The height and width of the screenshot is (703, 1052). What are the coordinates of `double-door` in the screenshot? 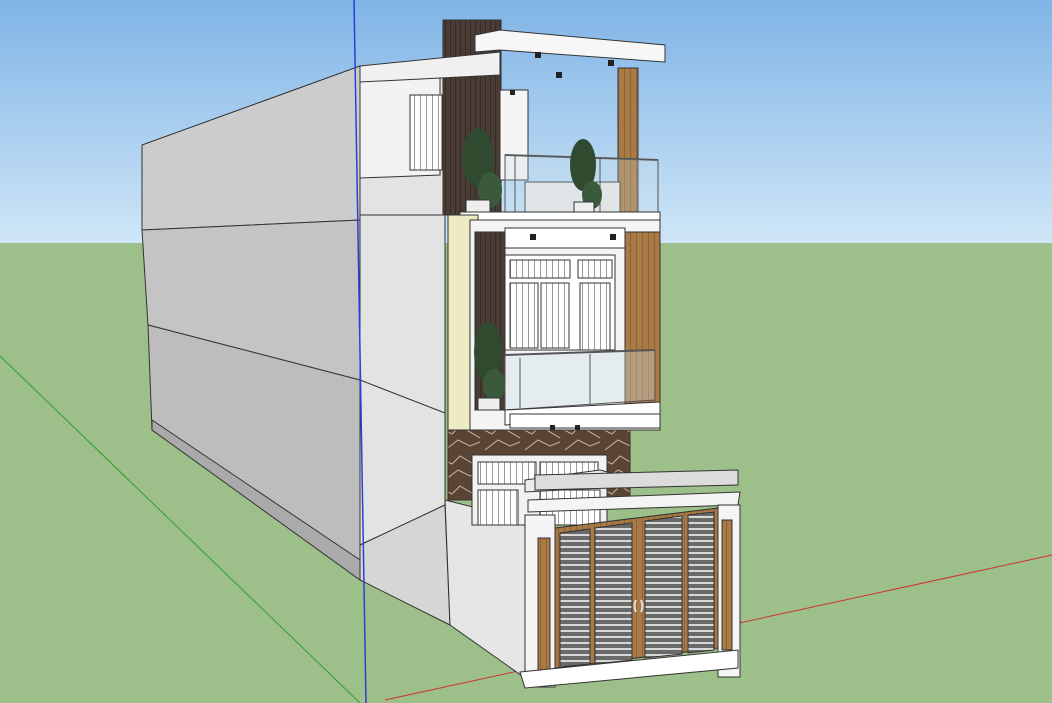 It's located at (560, 302).